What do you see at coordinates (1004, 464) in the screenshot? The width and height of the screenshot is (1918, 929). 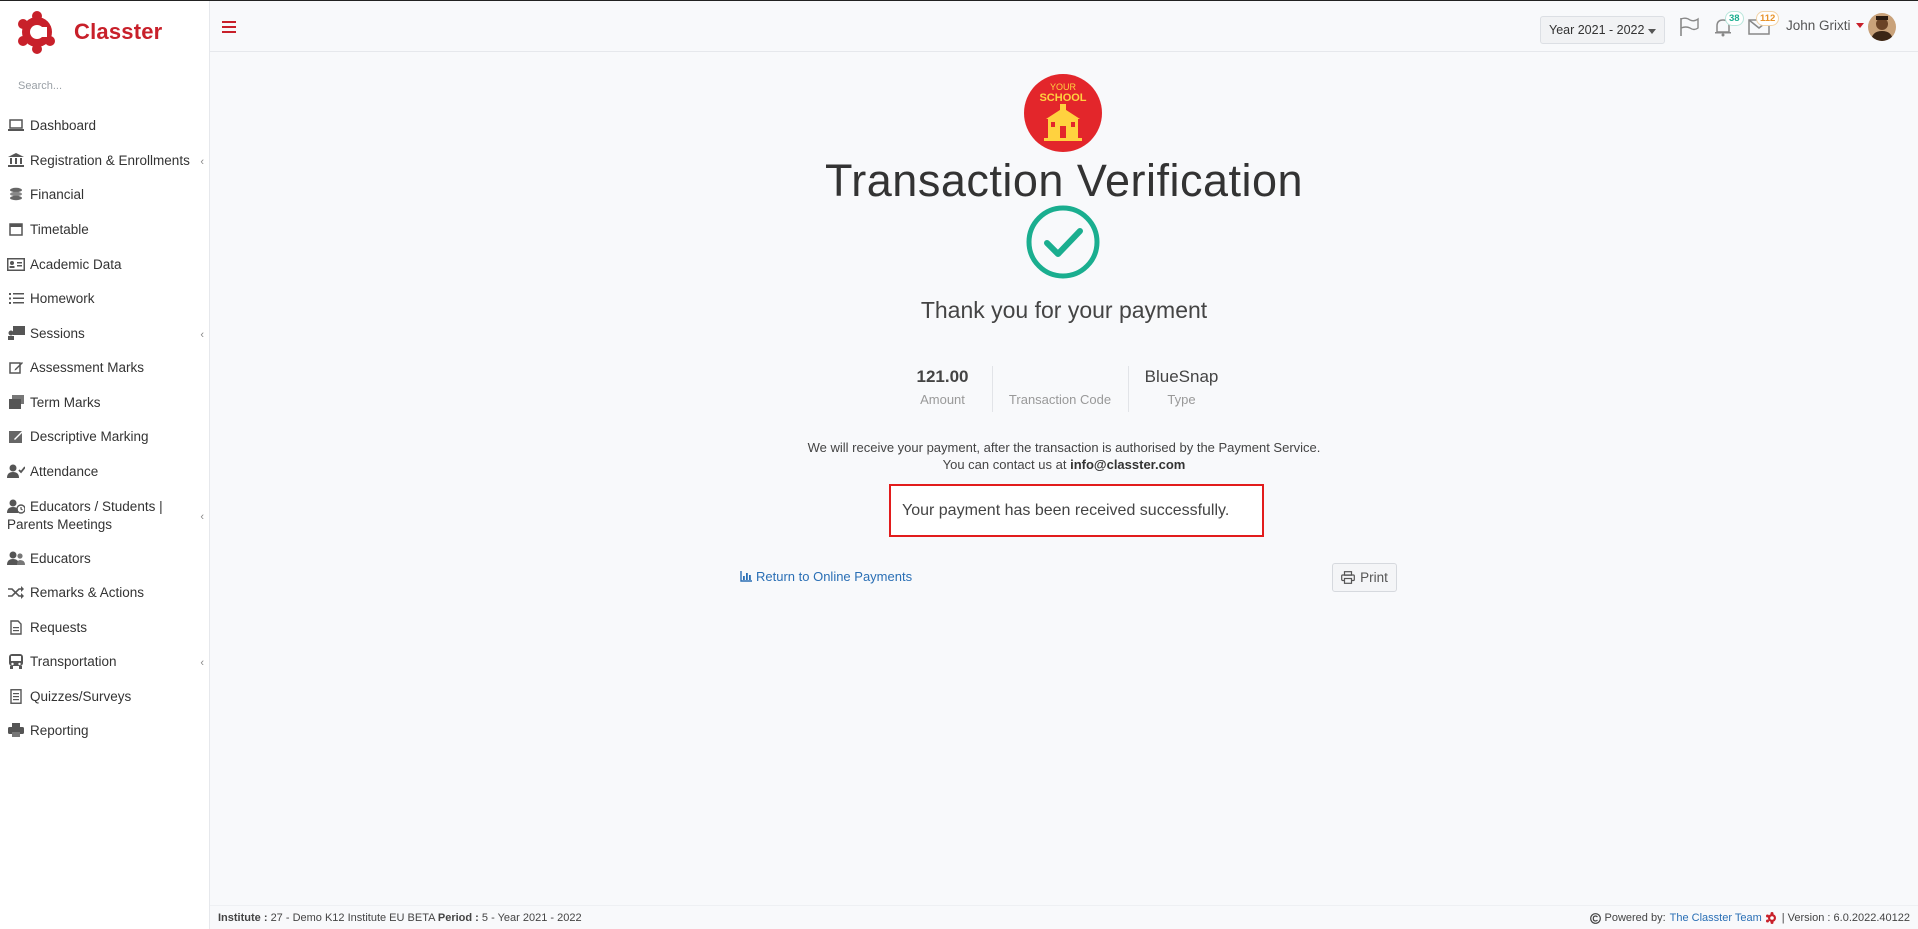 I see `info-contact-prefix: You can contact us at` at bounding box center [1004, 464].